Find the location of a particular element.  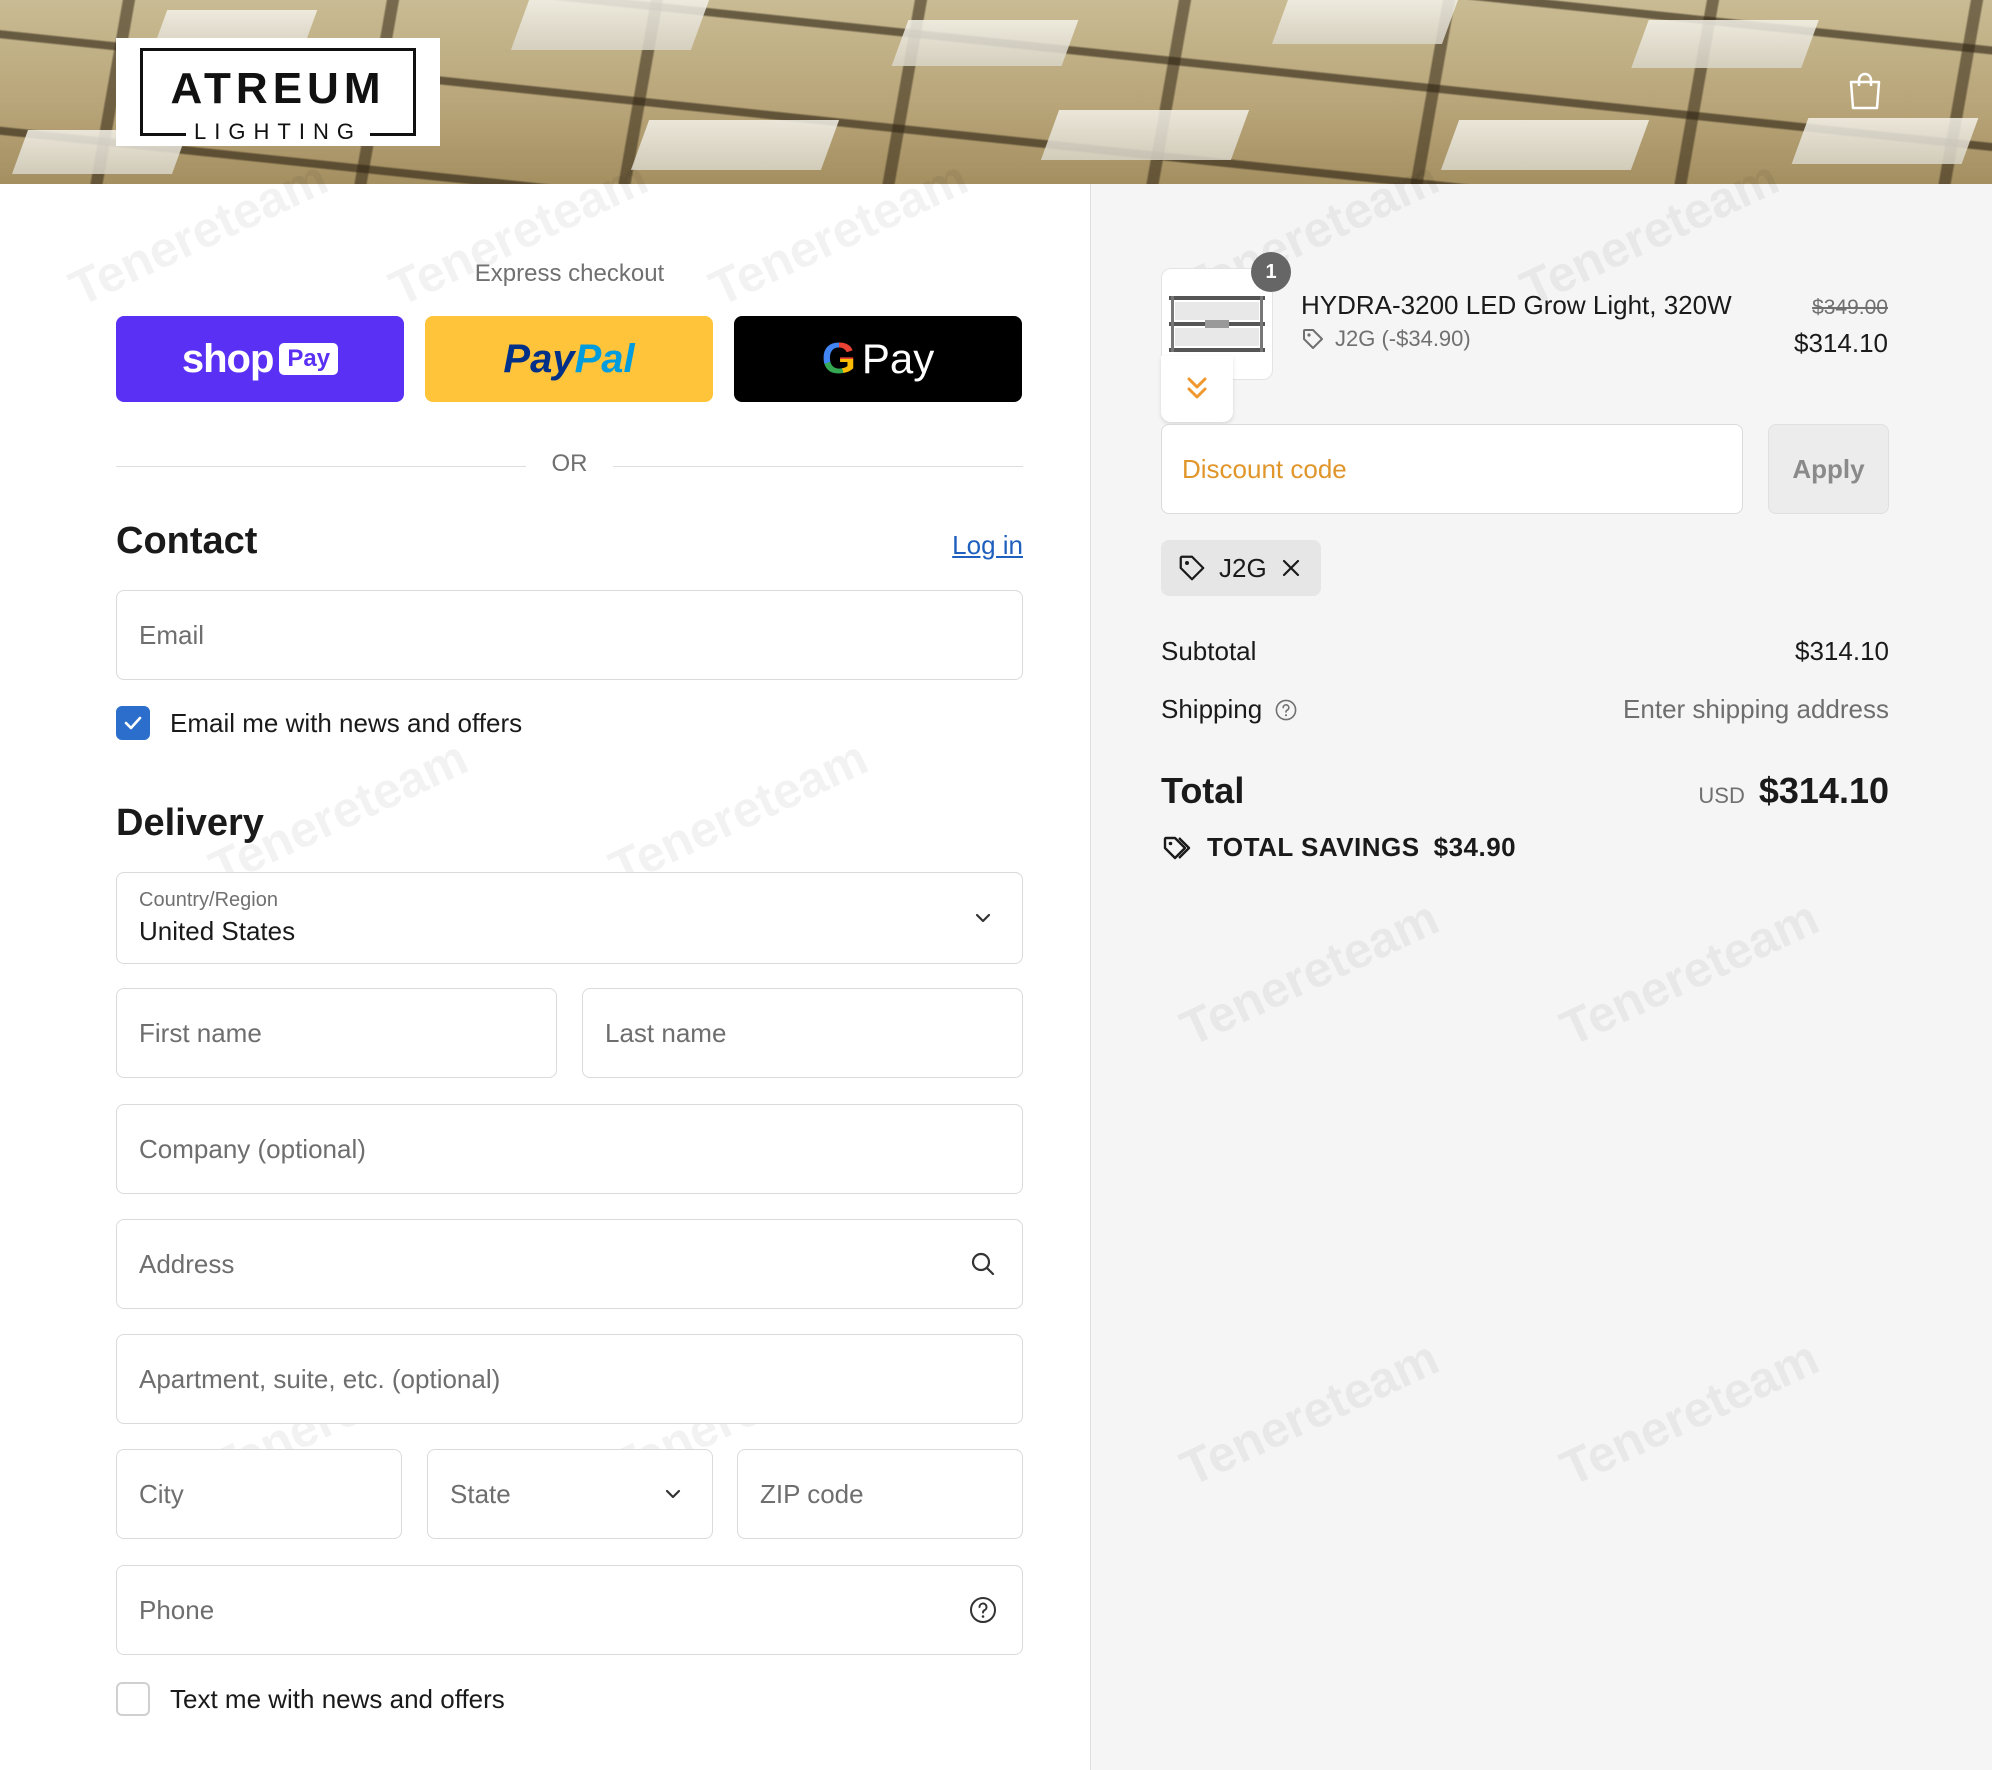

savings-value: $34.90 is located at coordinates (1475, 847).